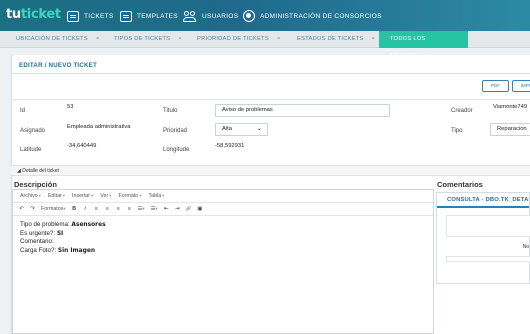  Describe the element at coordinates (483, 238) in the screenshot. I see `comentarios-panel: CONSULTA - DBO.TK_DETALLE No` at that location.